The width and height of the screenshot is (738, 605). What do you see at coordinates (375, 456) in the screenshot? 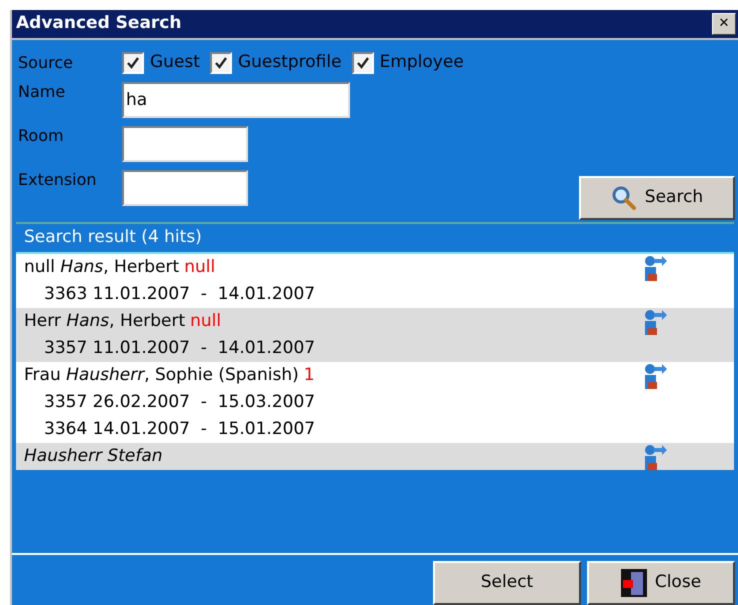
I see `result-row: Hausherr Stefan` at bounding box center [375, 456].